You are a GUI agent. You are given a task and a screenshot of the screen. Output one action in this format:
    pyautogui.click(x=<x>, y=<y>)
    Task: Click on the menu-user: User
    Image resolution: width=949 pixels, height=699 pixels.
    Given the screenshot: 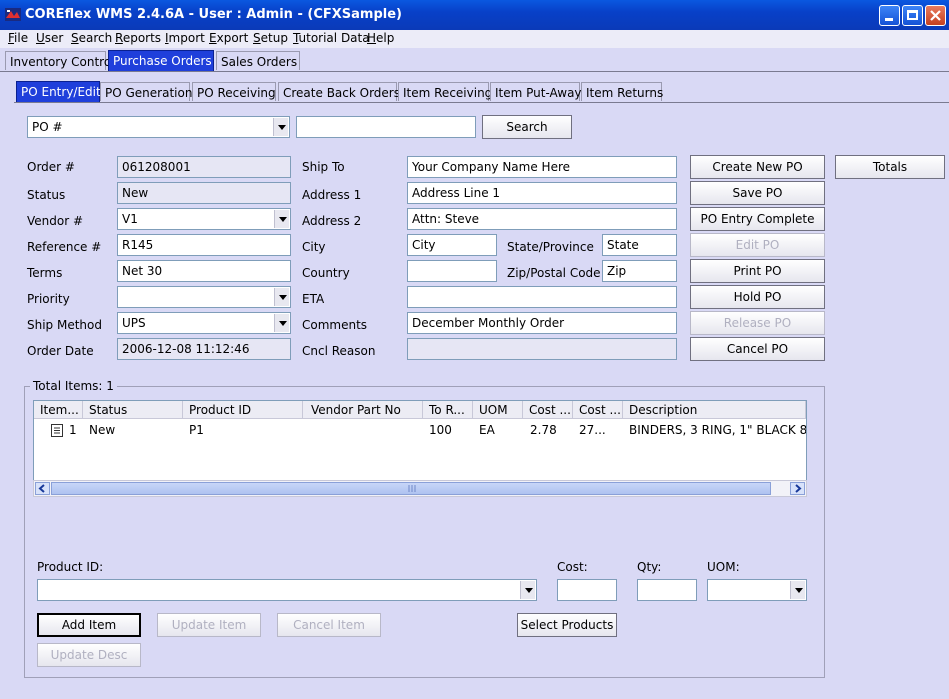 What is the action you would take?
    pyautogui.click(x=49, y=38)
    